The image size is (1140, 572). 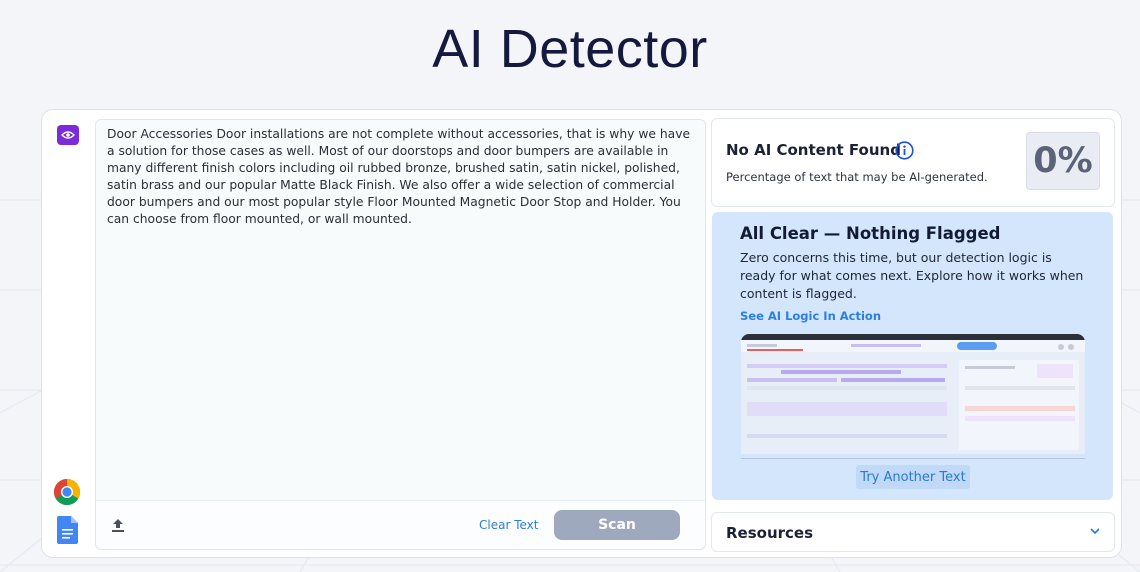 I want to click on left-rail, so click(x=68, y=333).